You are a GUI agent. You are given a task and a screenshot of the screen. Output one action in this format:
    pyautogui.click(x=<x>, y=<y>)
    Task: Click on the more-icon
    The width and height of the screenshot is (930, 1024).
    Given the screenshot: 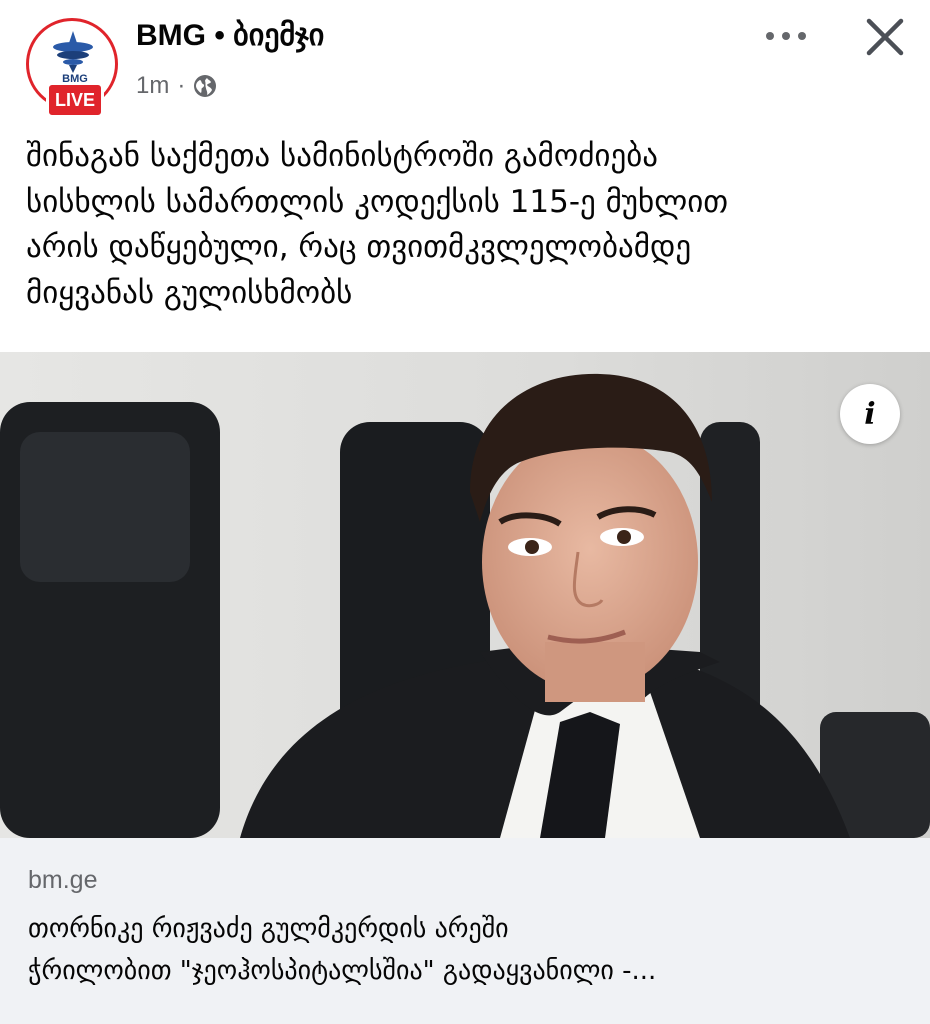 What is the action you would take?
    pyautogui.click(x=786, y=36)
    